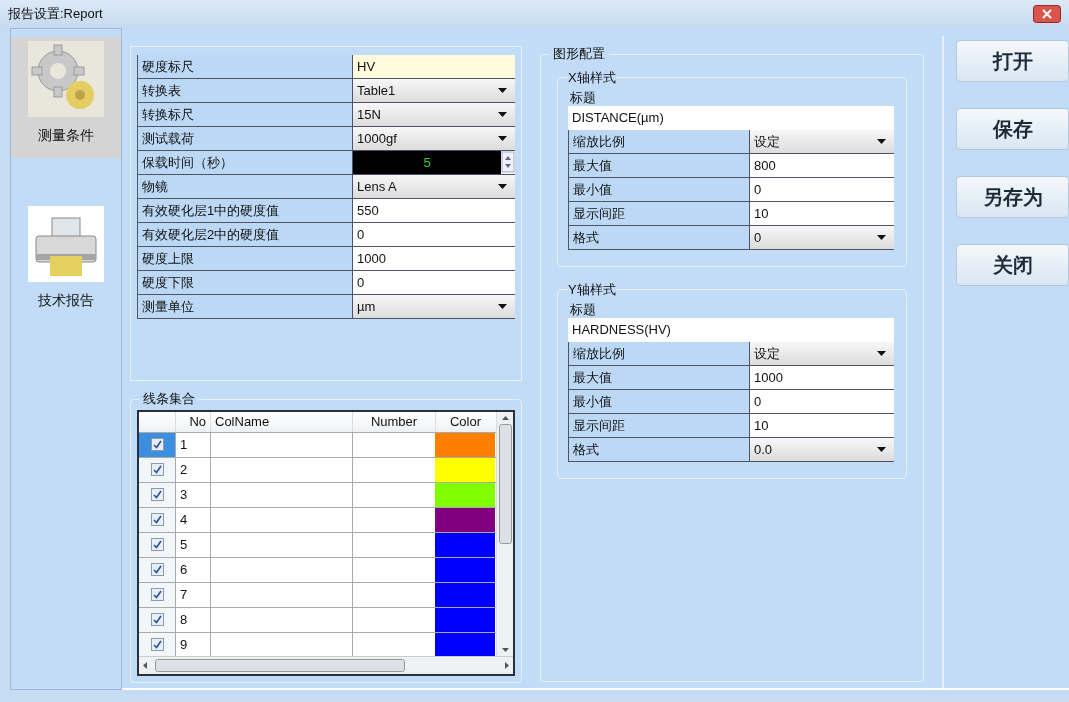 The width and height of the screenshot is (1069, 702). What do you see at coordinates (192, 519) in the screenshot?
I see `table-cell: 4` at bounding box center [192, 519].